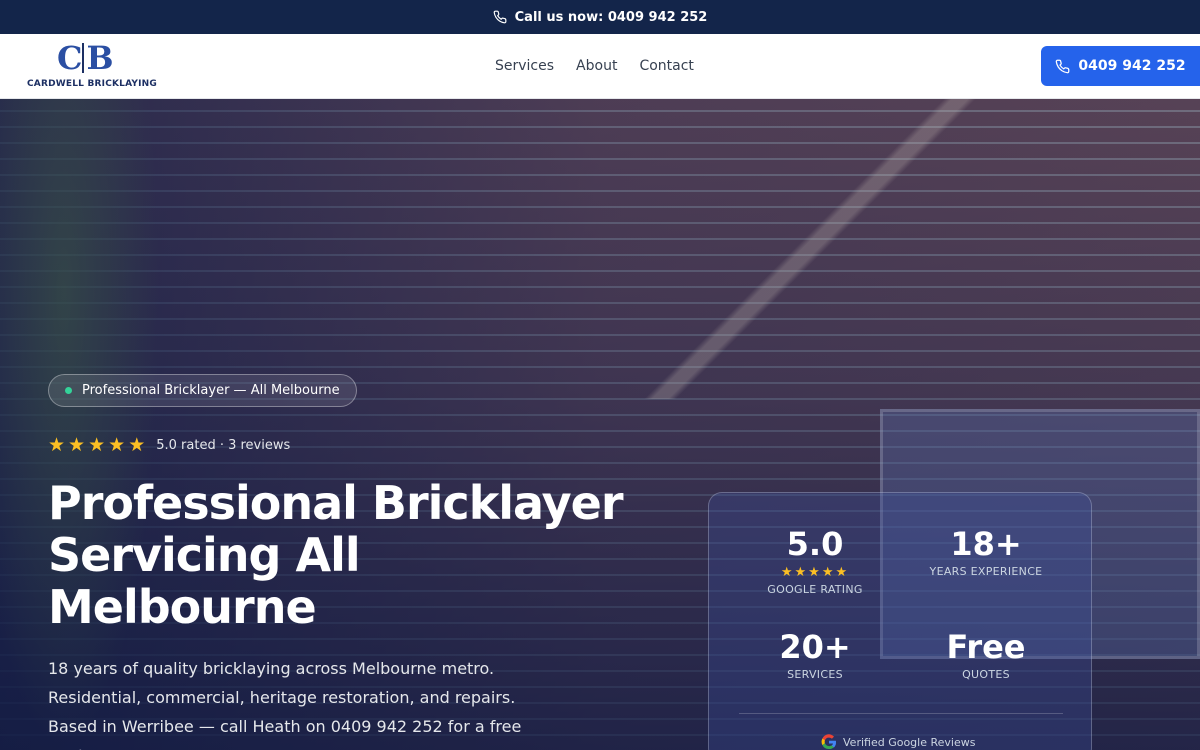 The height and width of the screenshot is (750, 1200). What do you see at coordinates (182, 607) in the screenshot?
I see `hero-title-line: Melbourne` at bounding box center [182, 607].